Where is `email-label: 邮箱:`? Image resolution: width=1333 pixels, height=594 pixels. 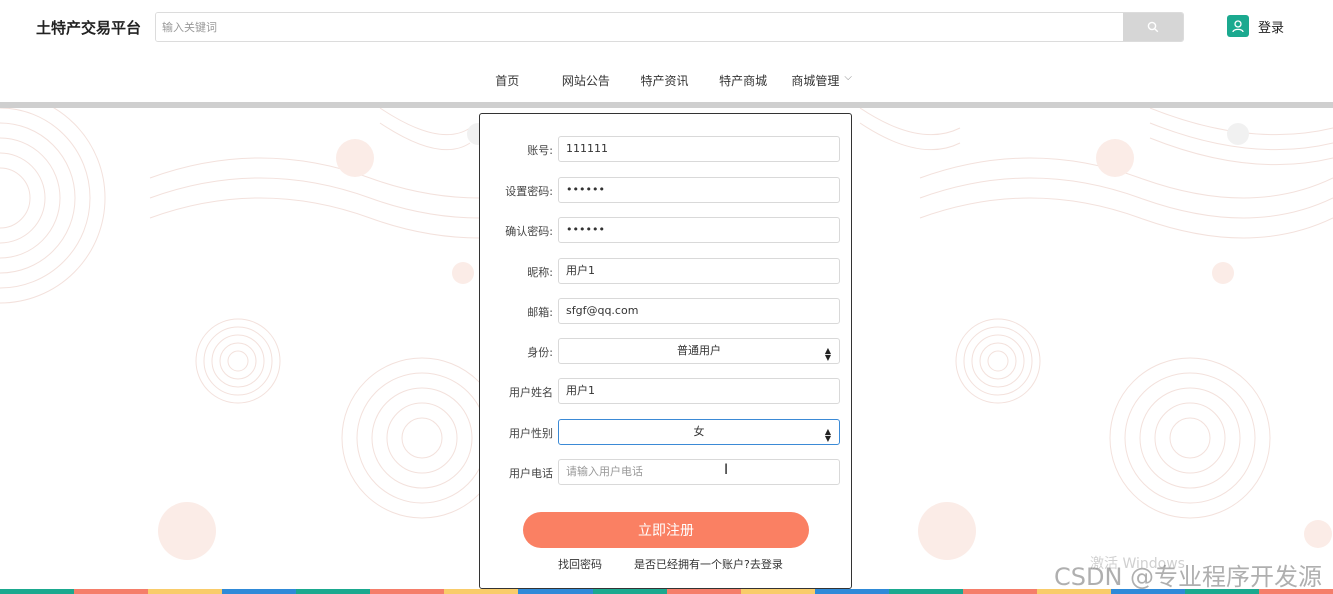 email-label: 邮箱: is located at coordinates (540, 312).